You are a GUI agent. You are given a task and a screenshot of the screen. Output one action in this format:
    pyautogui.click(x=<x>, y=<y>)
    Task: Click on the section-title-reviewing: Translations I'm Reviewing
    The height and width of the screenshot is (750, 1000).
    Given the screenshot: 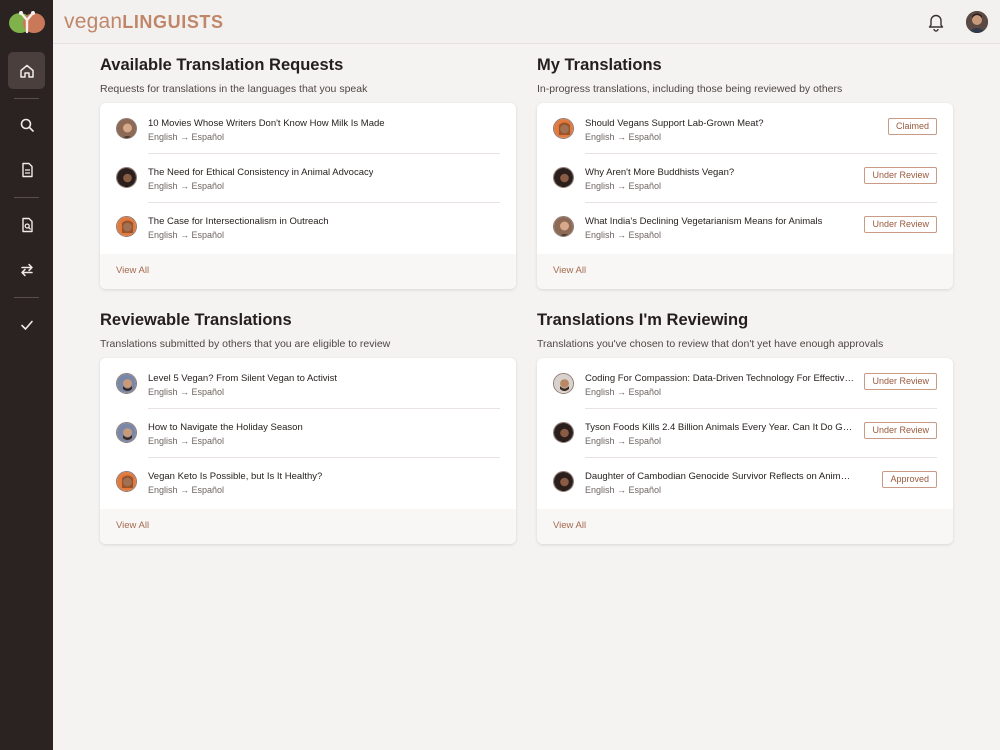 What is the action you would take?
    pyautogui.click(x=643, y=320)
    